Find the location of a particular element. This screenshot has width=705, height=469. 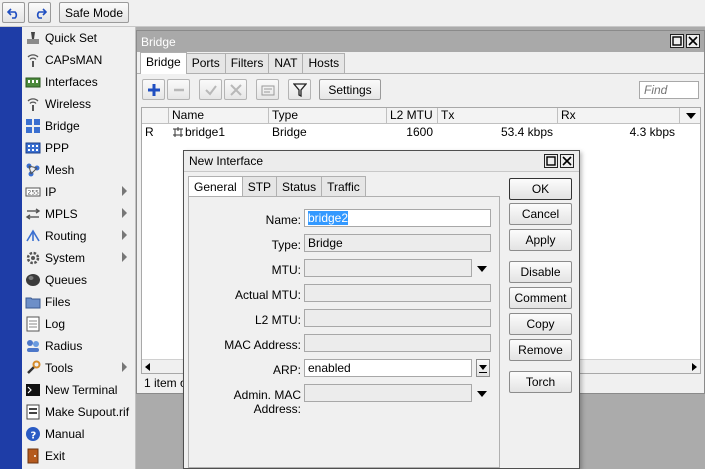

system-icon is located at coordinates (33, 258).